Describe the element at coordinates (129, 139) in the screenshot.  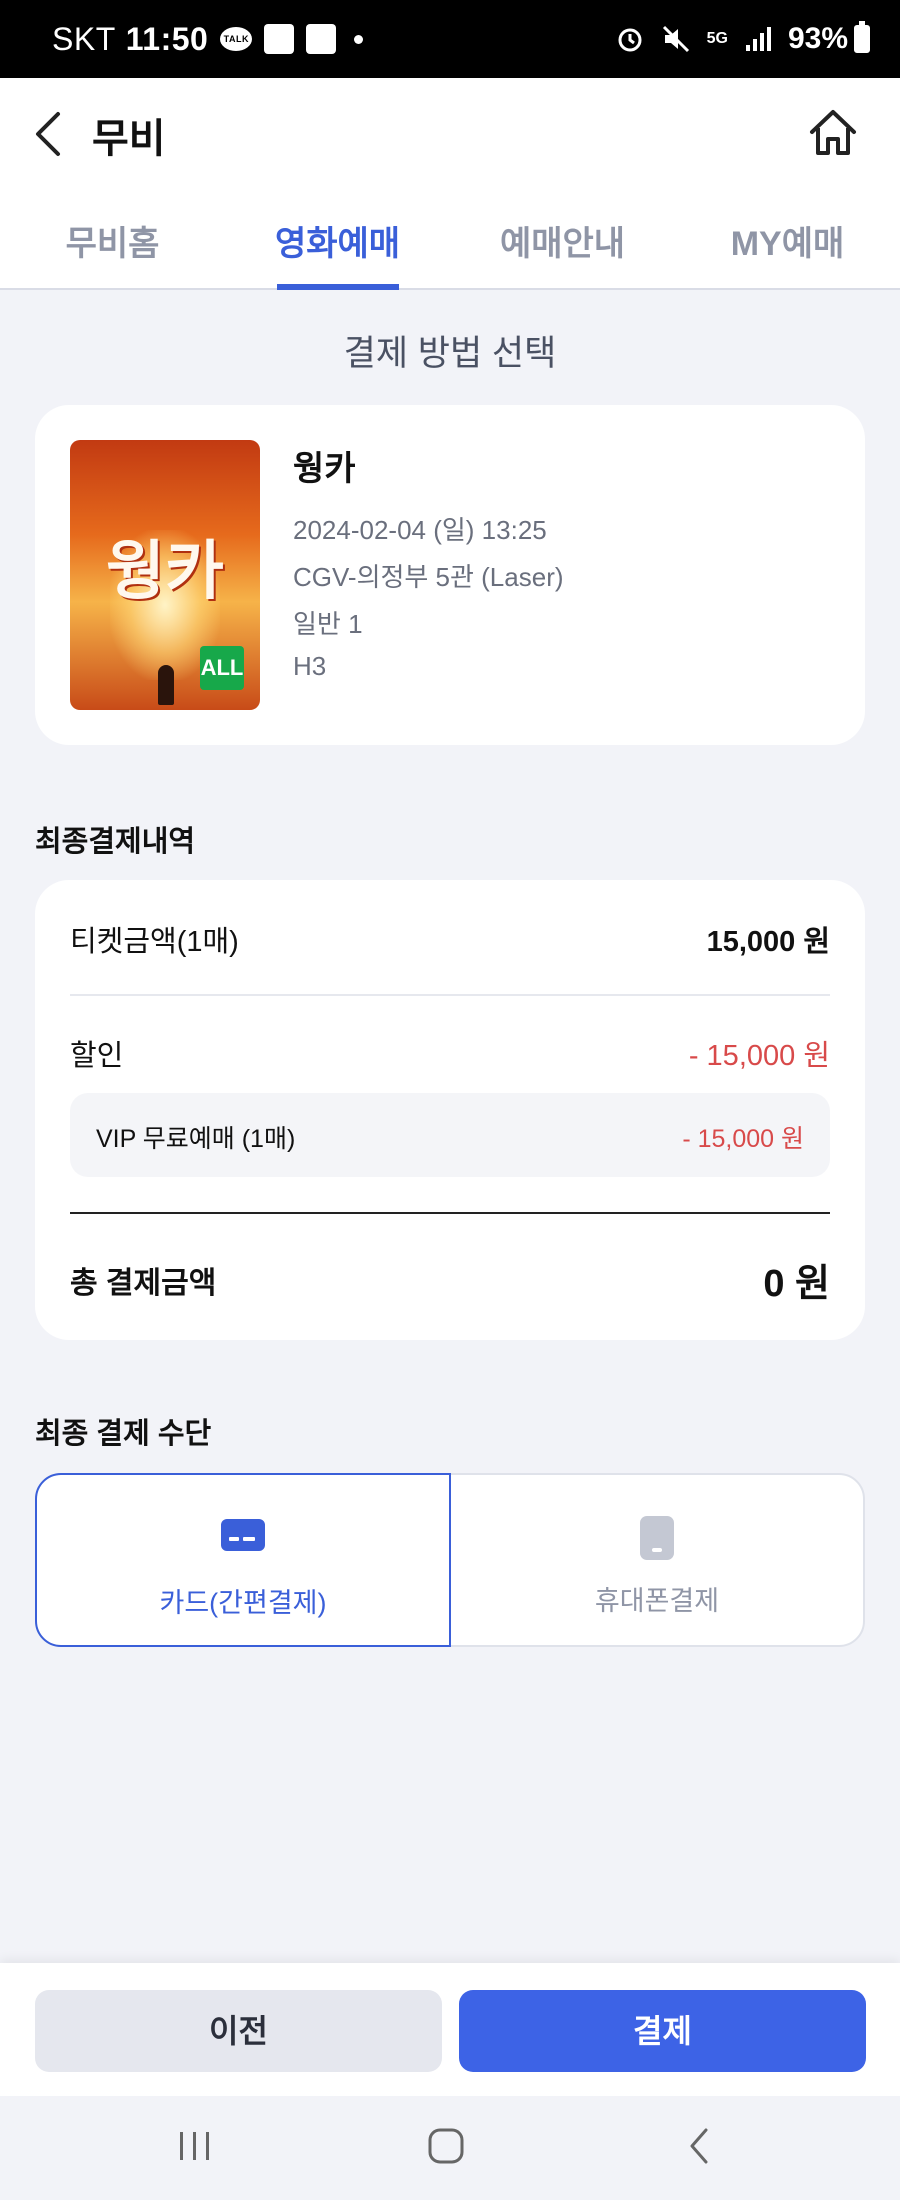
I see `page-title: 무비` at that location.